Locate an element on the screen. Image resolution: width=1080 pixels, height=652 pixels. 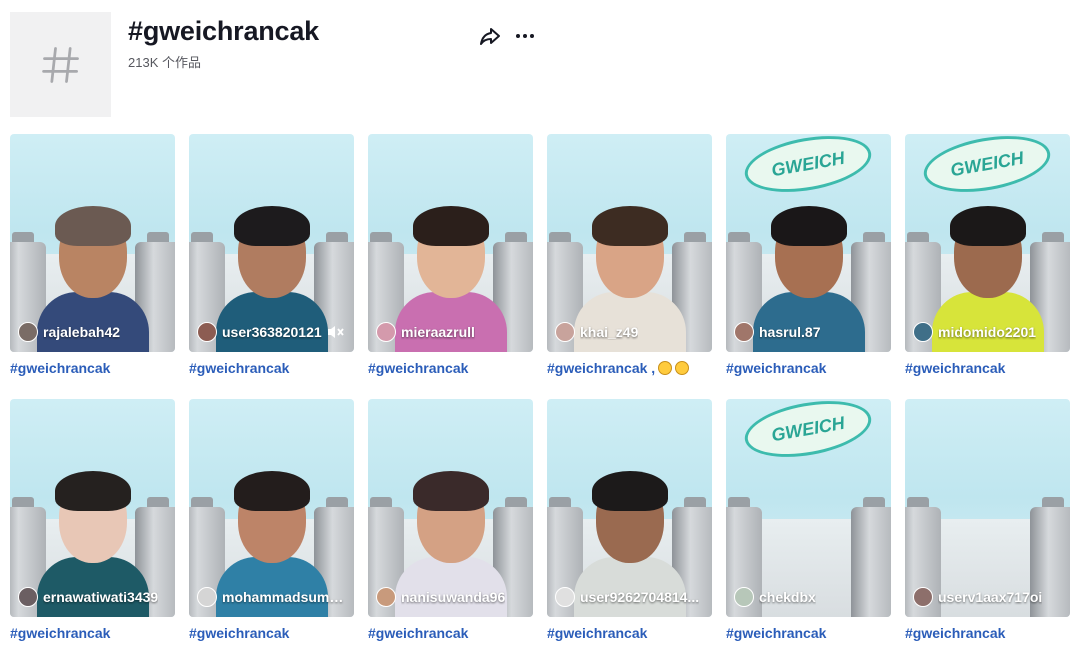
creator-username: userv1aax717oi is located at coordinates (990, 597).